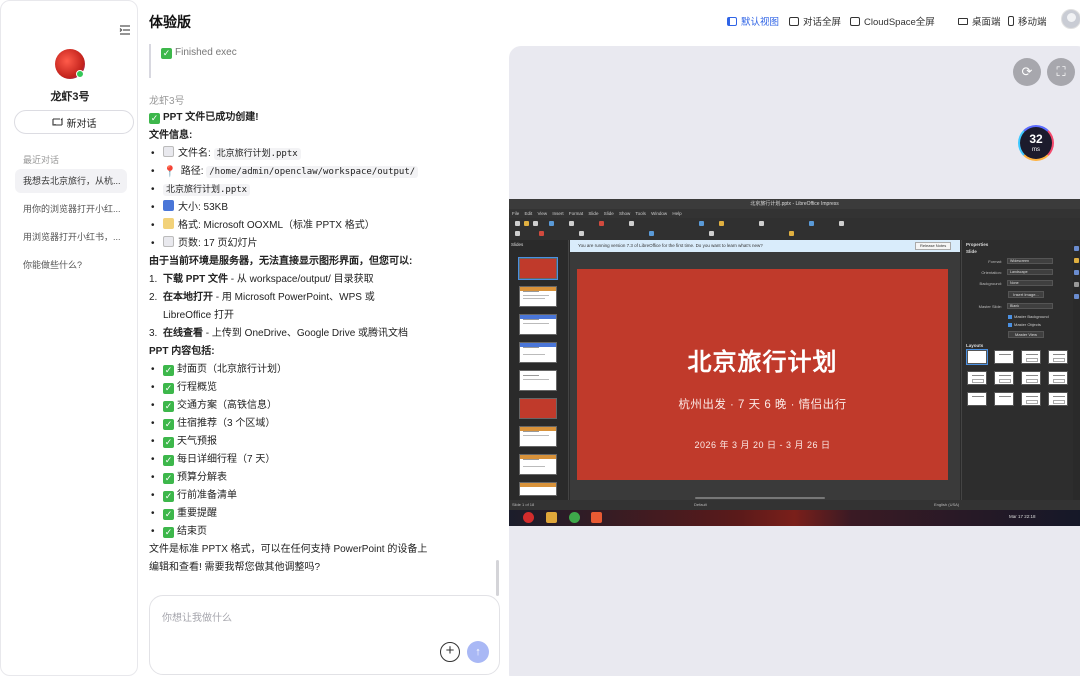 This screenshot has height=676, width=1080. Describe the element at coordinates (1030, 261) in the screenshot. I see `format-select: Widescreen` at that location.